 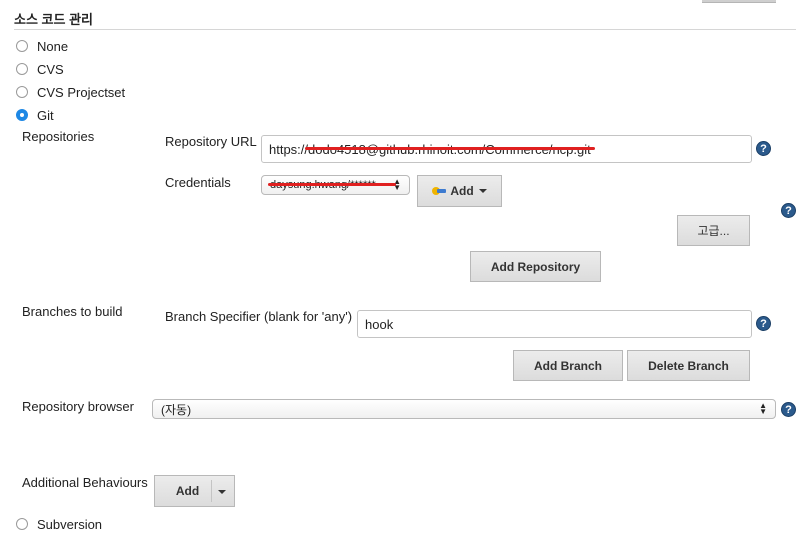 I want to click on credentials-add-button: Add, so click(x=459, y=191).